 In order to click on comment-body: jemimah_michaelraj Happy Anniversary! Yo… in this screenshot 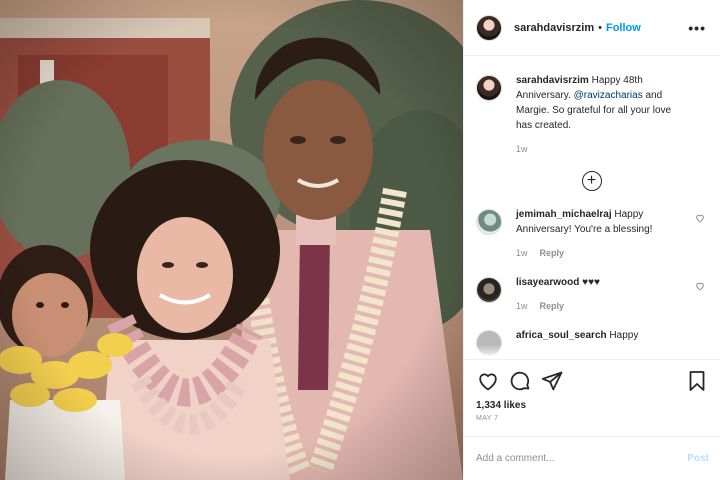, I will do `click(601, 234)`.